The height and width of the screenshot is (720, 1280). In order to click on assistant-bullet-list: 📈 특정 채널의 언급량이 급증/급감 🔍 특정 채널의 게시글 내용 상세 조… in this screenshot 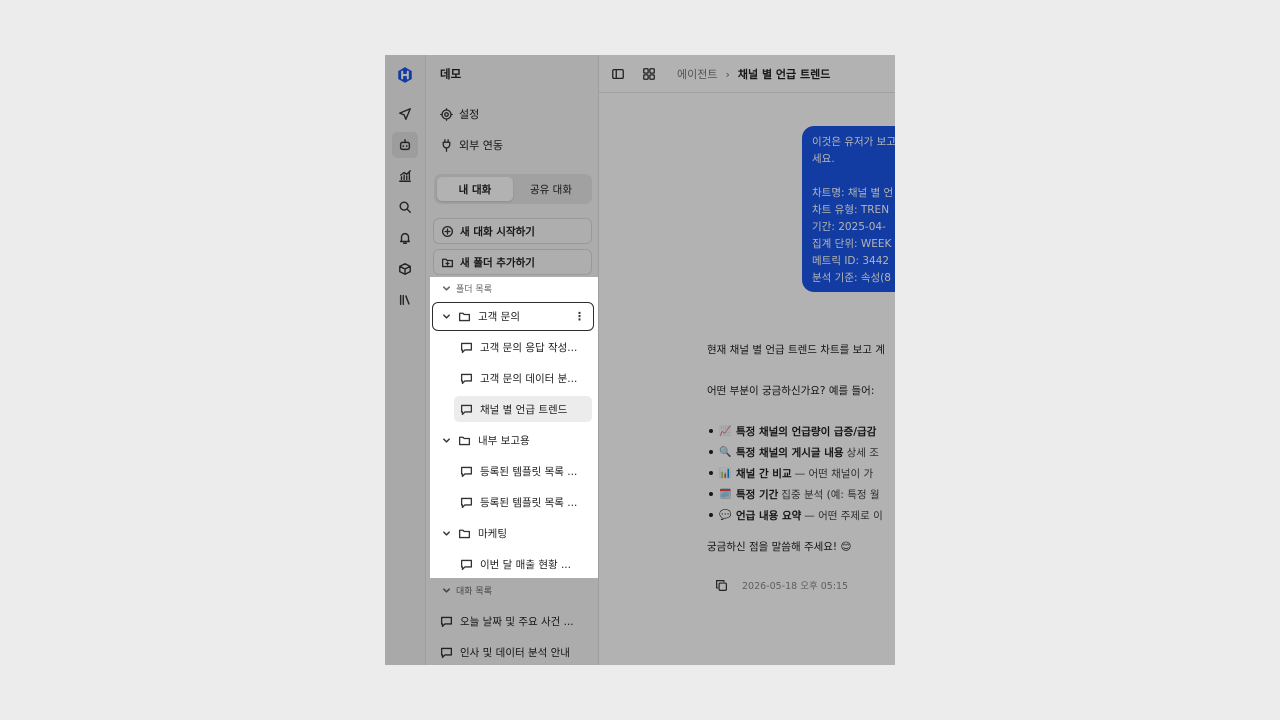, I will do `click(802, 473)`.